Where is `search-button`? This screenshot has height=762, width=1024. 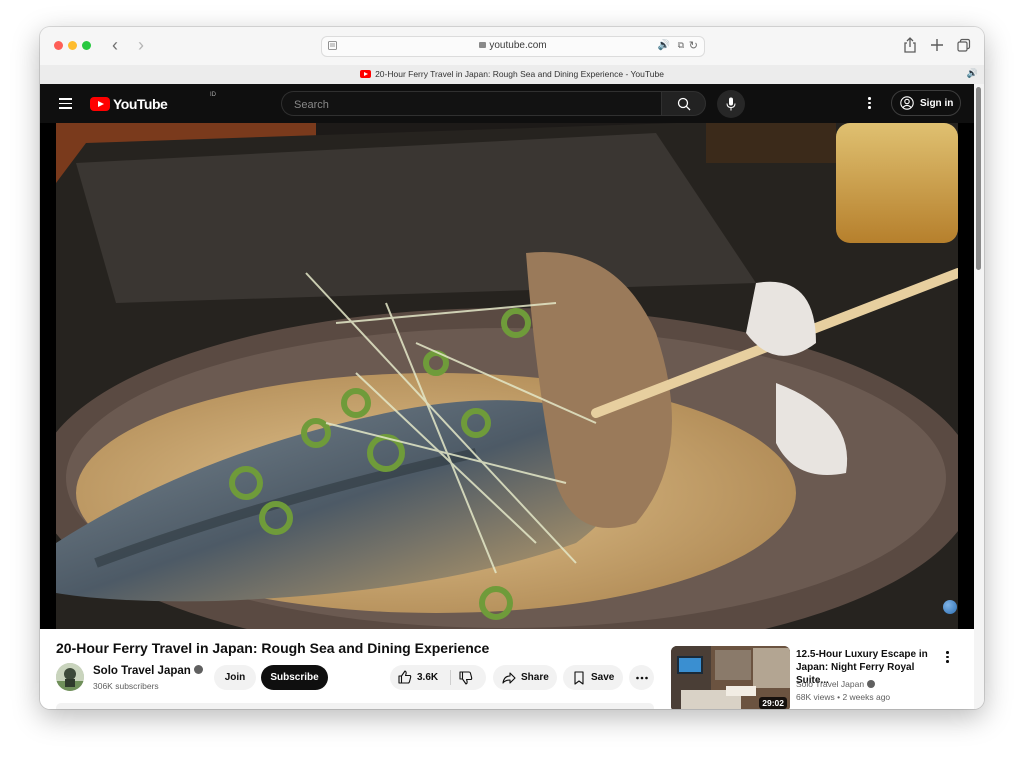
search-button is located at coordinates (683, 103).